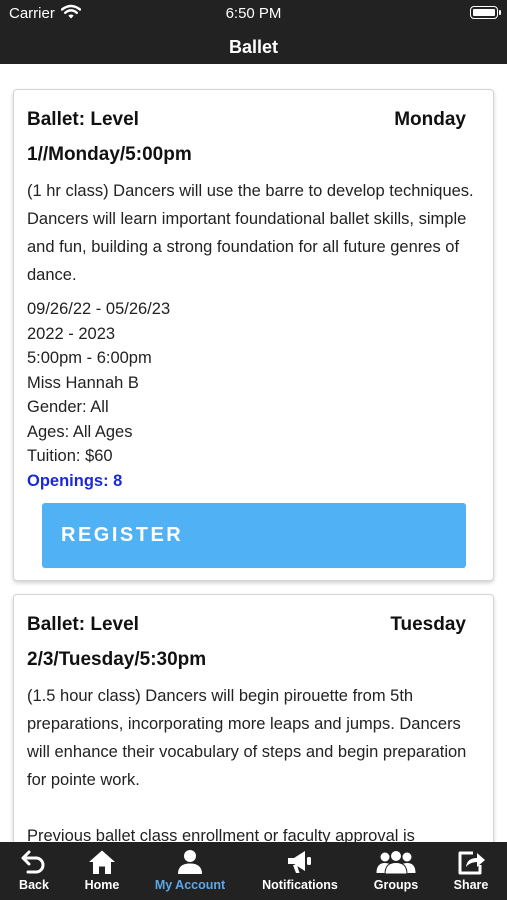 The height and width of the screenshot is (900, 507). Describe the element at coordinates (396, 864) in the screenshot. I see `group-icon` at that location.